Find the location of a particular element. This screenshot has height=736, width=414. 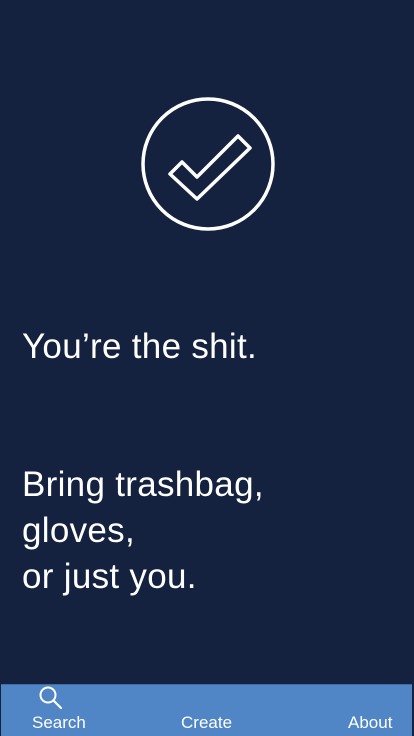

confirmation-headline: You’re the shit. is located at coordinates (140, 346).